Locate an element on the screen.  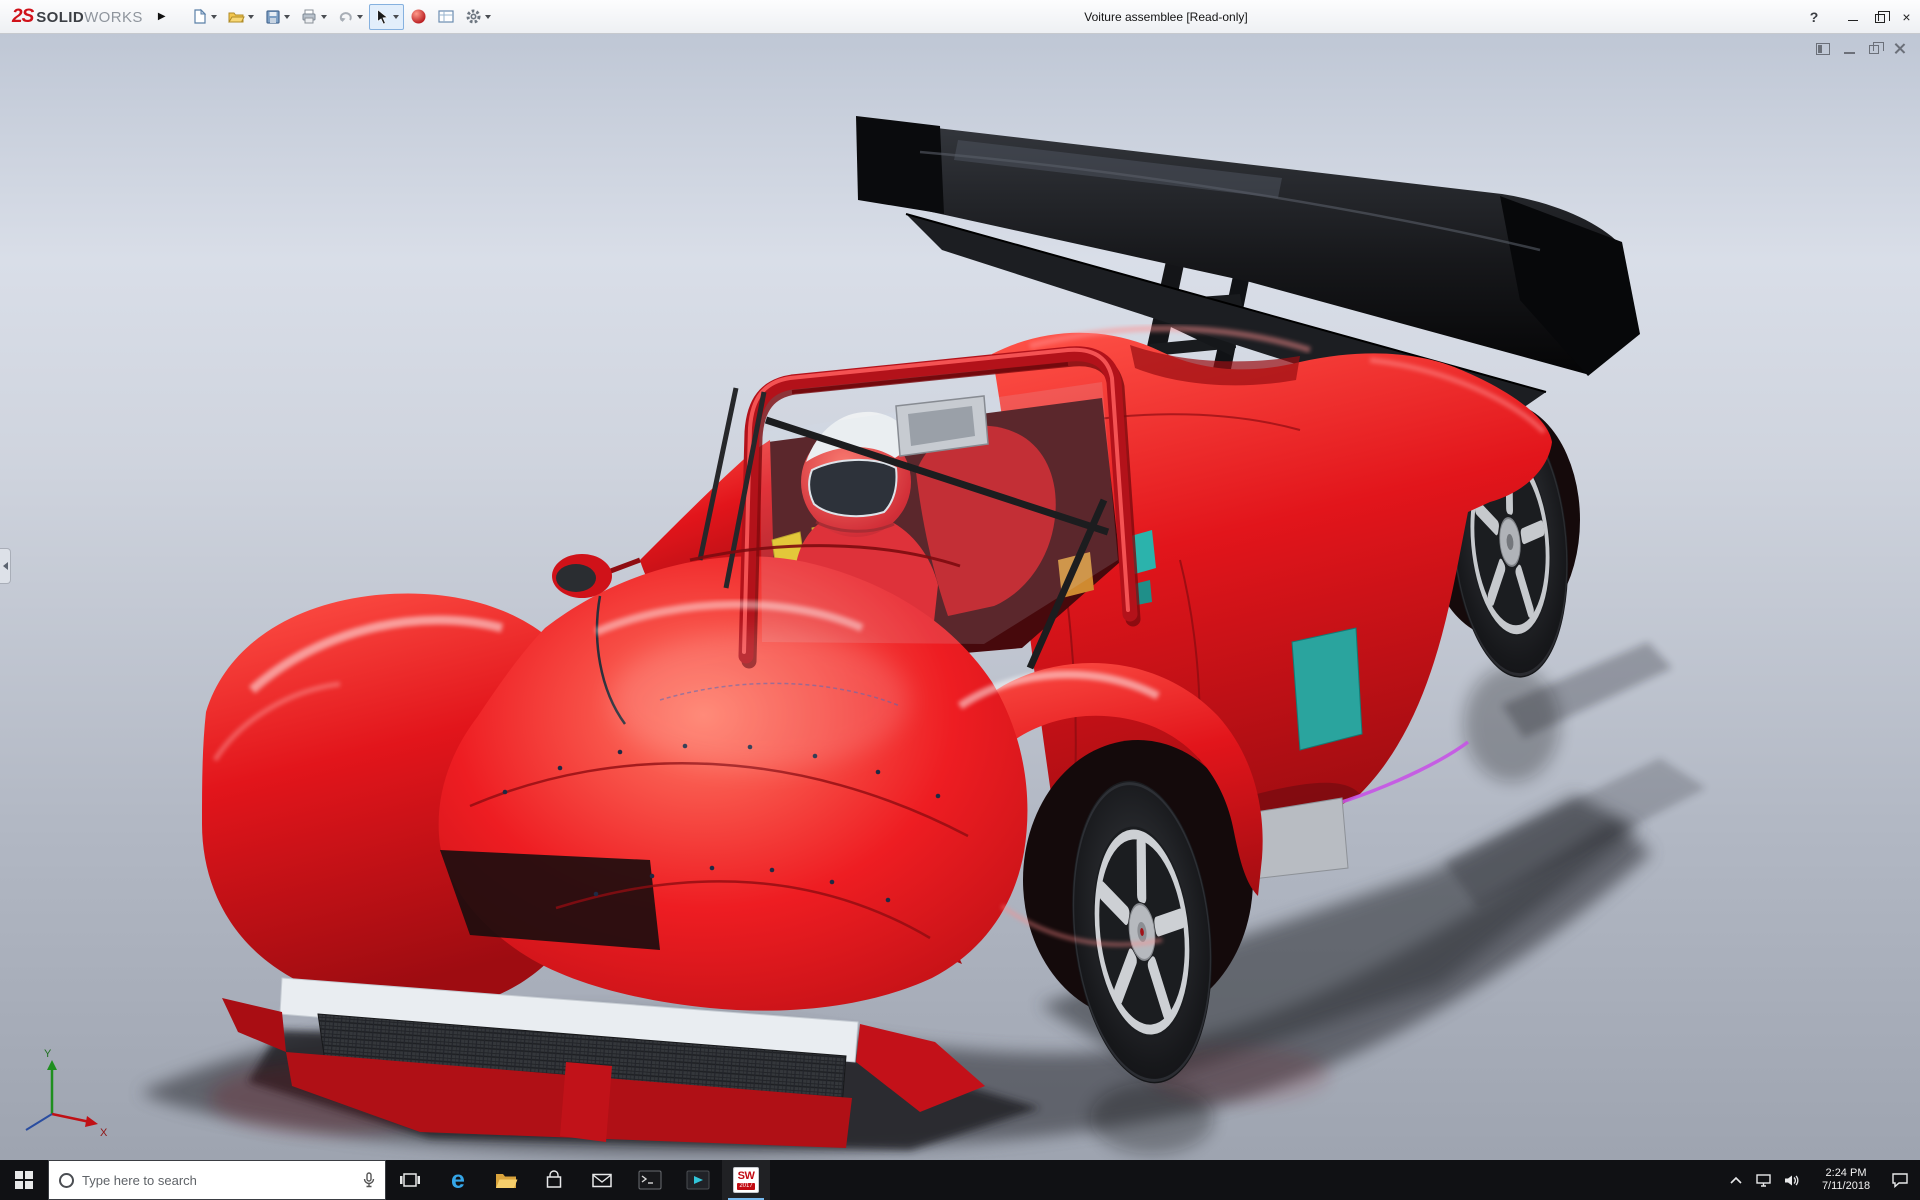
notification-icon is located at coordinates (1900, 1180).